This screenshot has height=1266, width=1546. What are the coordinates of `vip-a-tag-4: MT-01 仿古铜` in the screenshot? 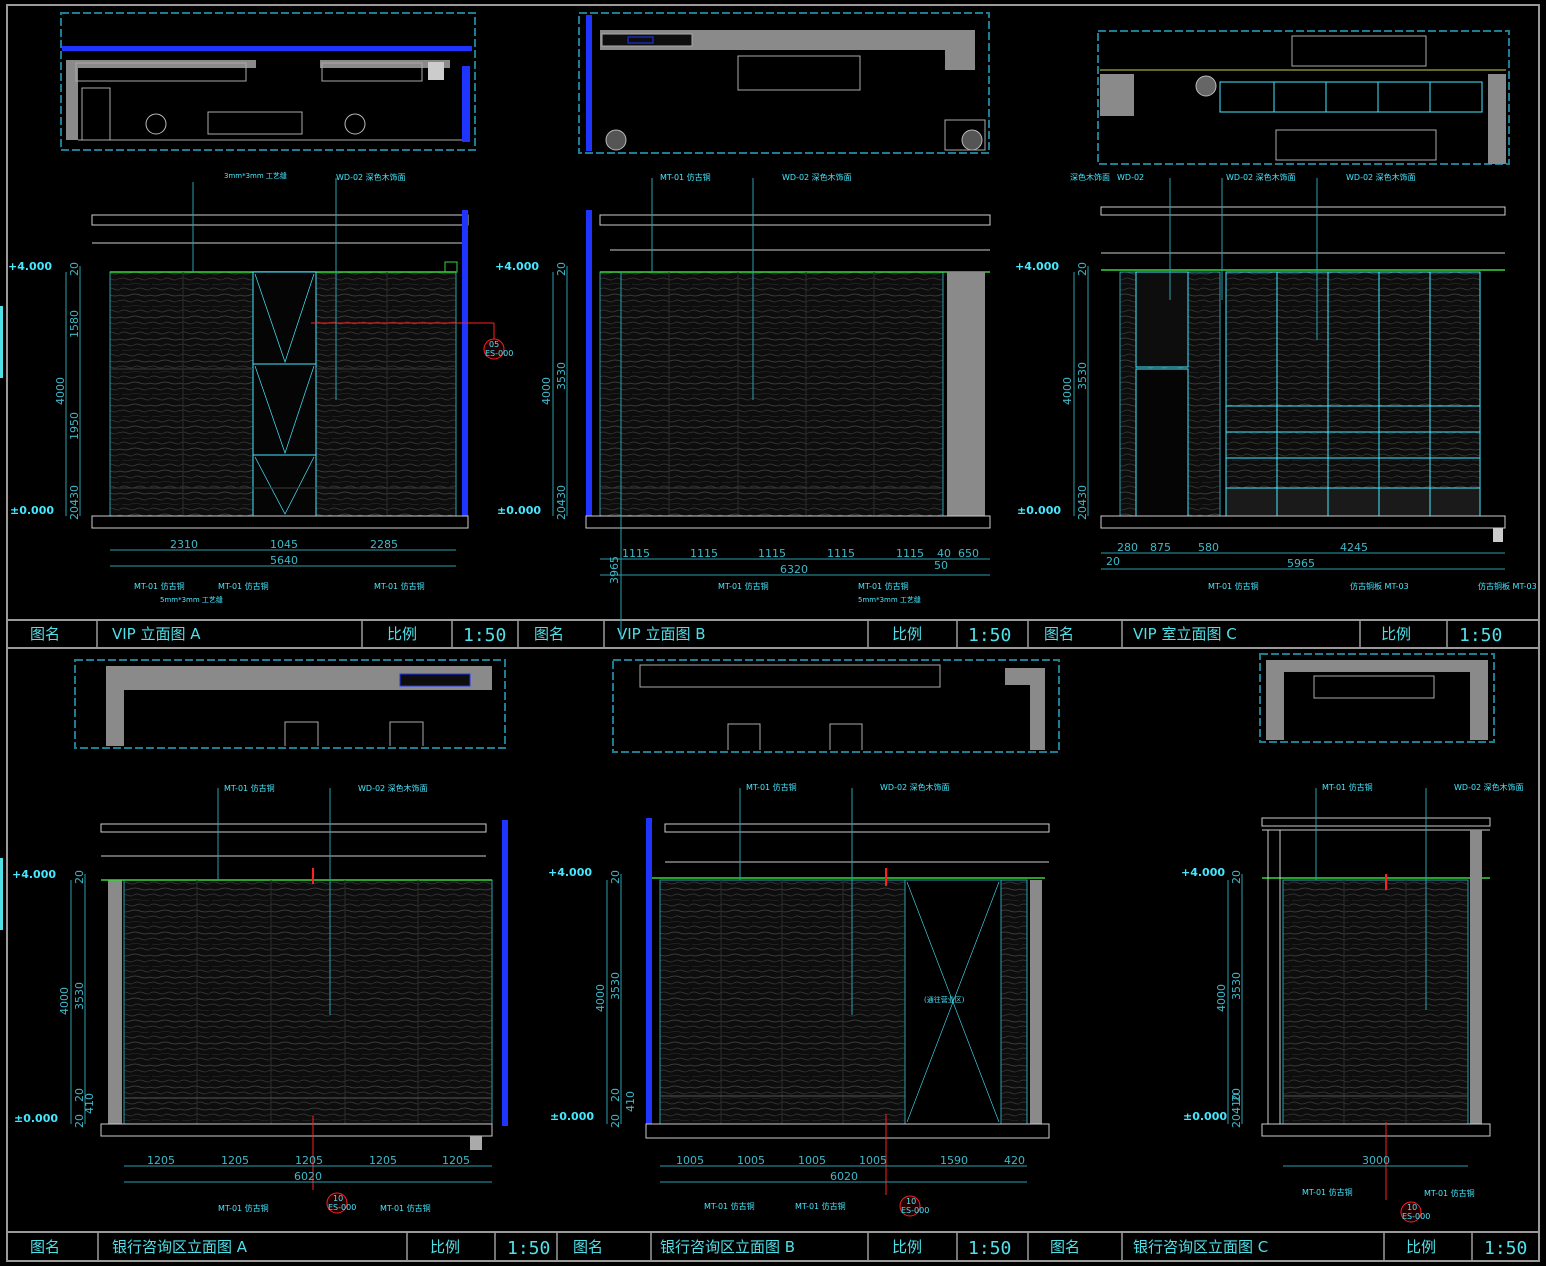 It's located at (243, 586).